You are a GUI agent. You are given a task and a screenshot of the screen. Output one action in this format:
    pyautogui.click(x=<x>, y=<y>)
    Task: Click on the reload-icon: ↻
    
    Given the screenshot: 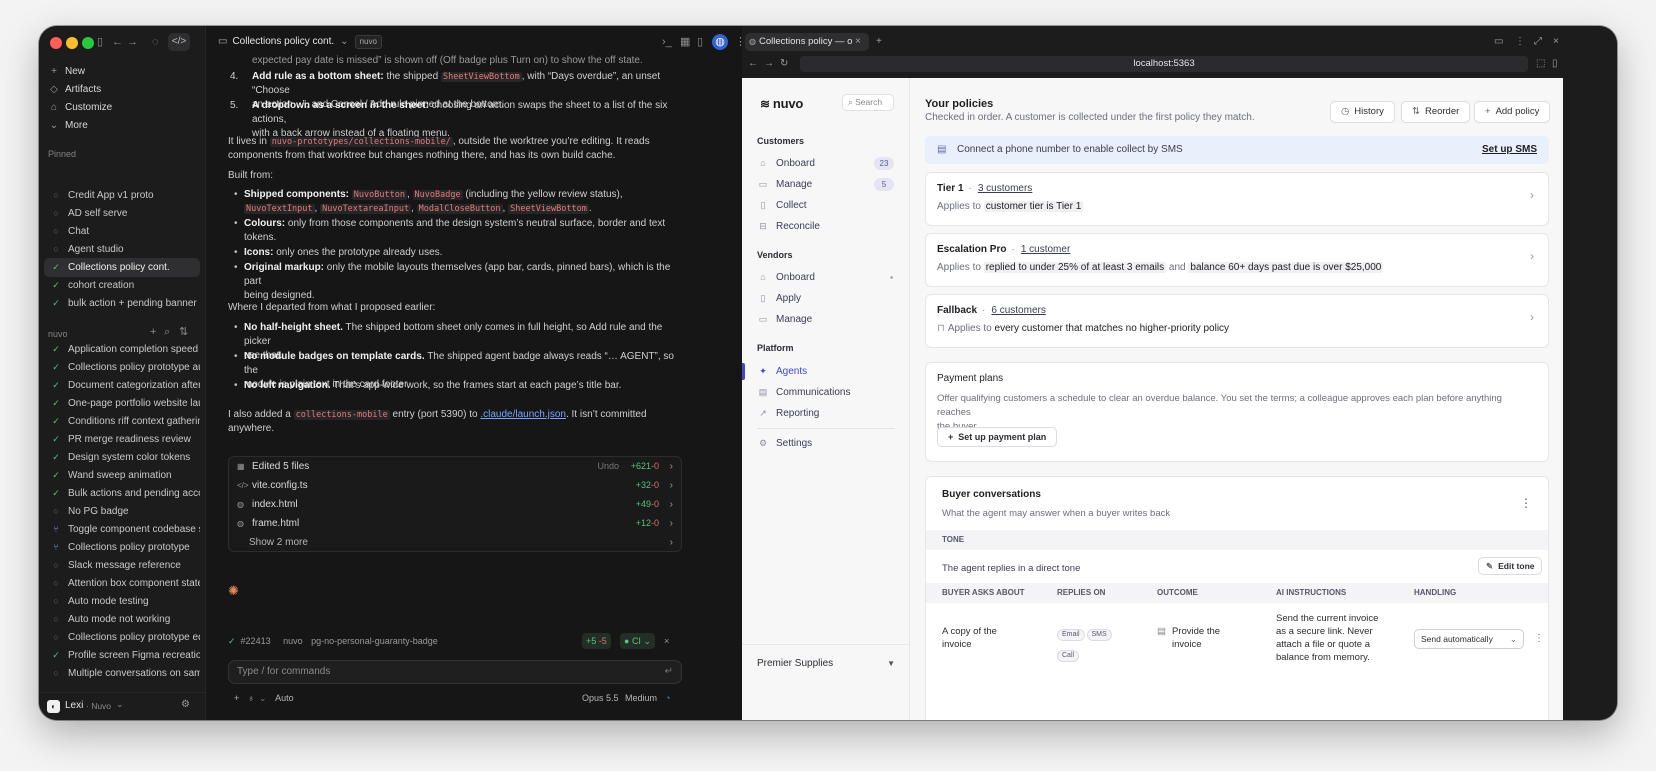 What is the action you would take?
    pyautogui.click(x=784, y=64)
    